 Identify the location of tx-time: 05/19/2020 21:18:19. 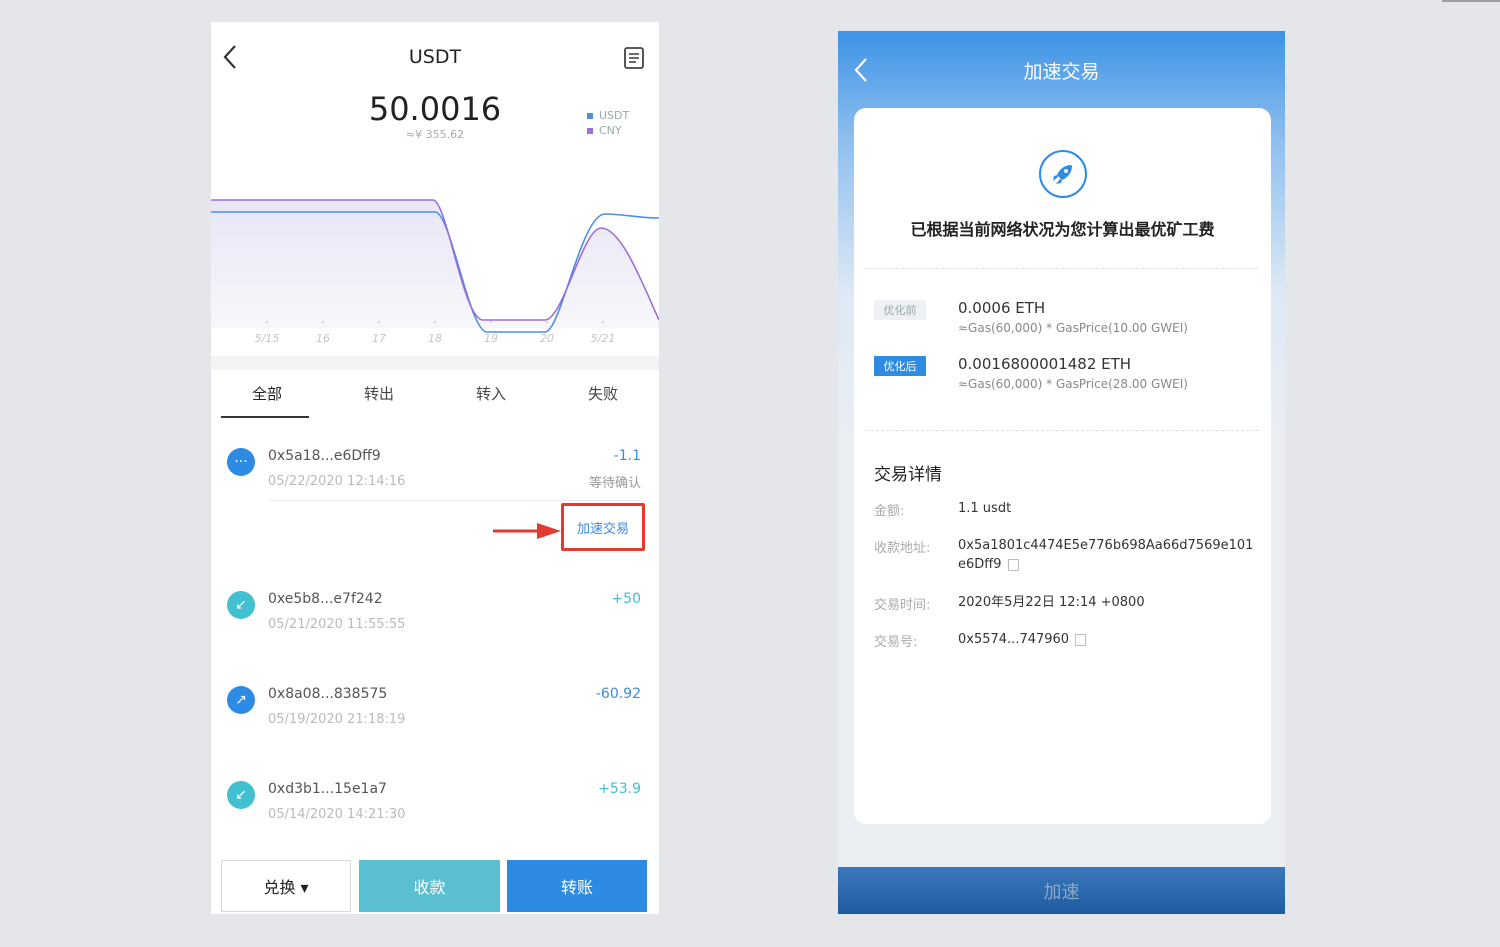
(337, 719).